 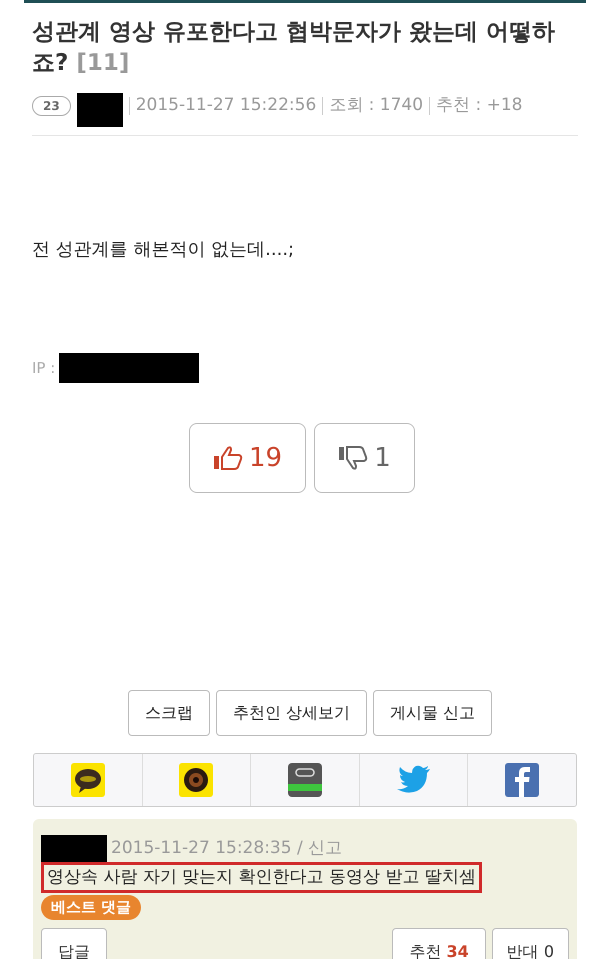 I want to click on thumbs-down-icon, so click(x=353, y=458).